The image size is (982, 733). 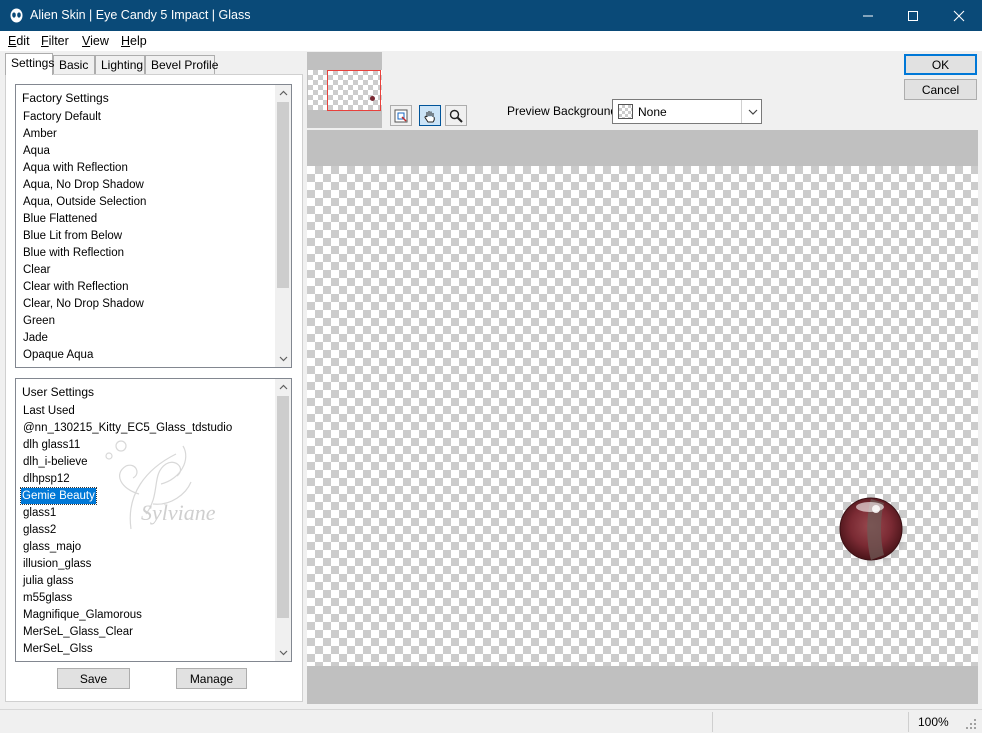 I want to click on watermark-text: Sylviane, so click(x=178, y=512).